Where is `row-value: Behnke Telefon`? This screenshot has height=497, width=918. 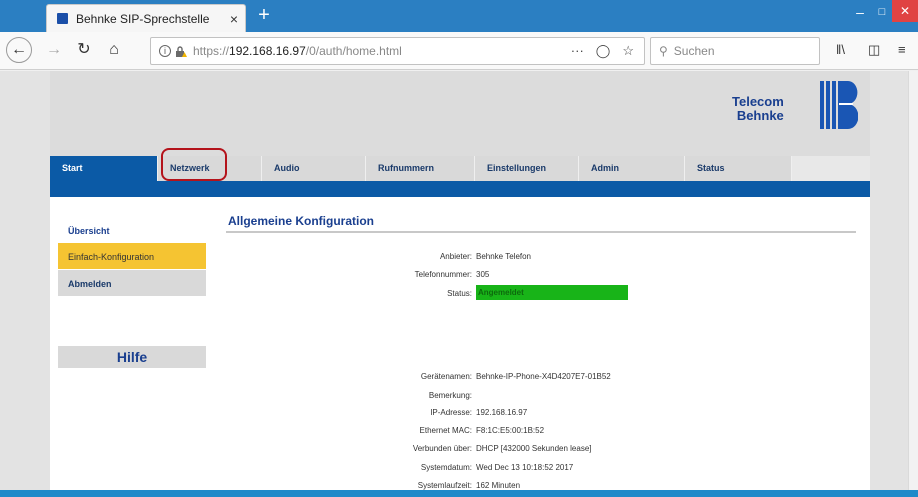 row-value: Behnke Telefon is located at coordinates (504, 256).